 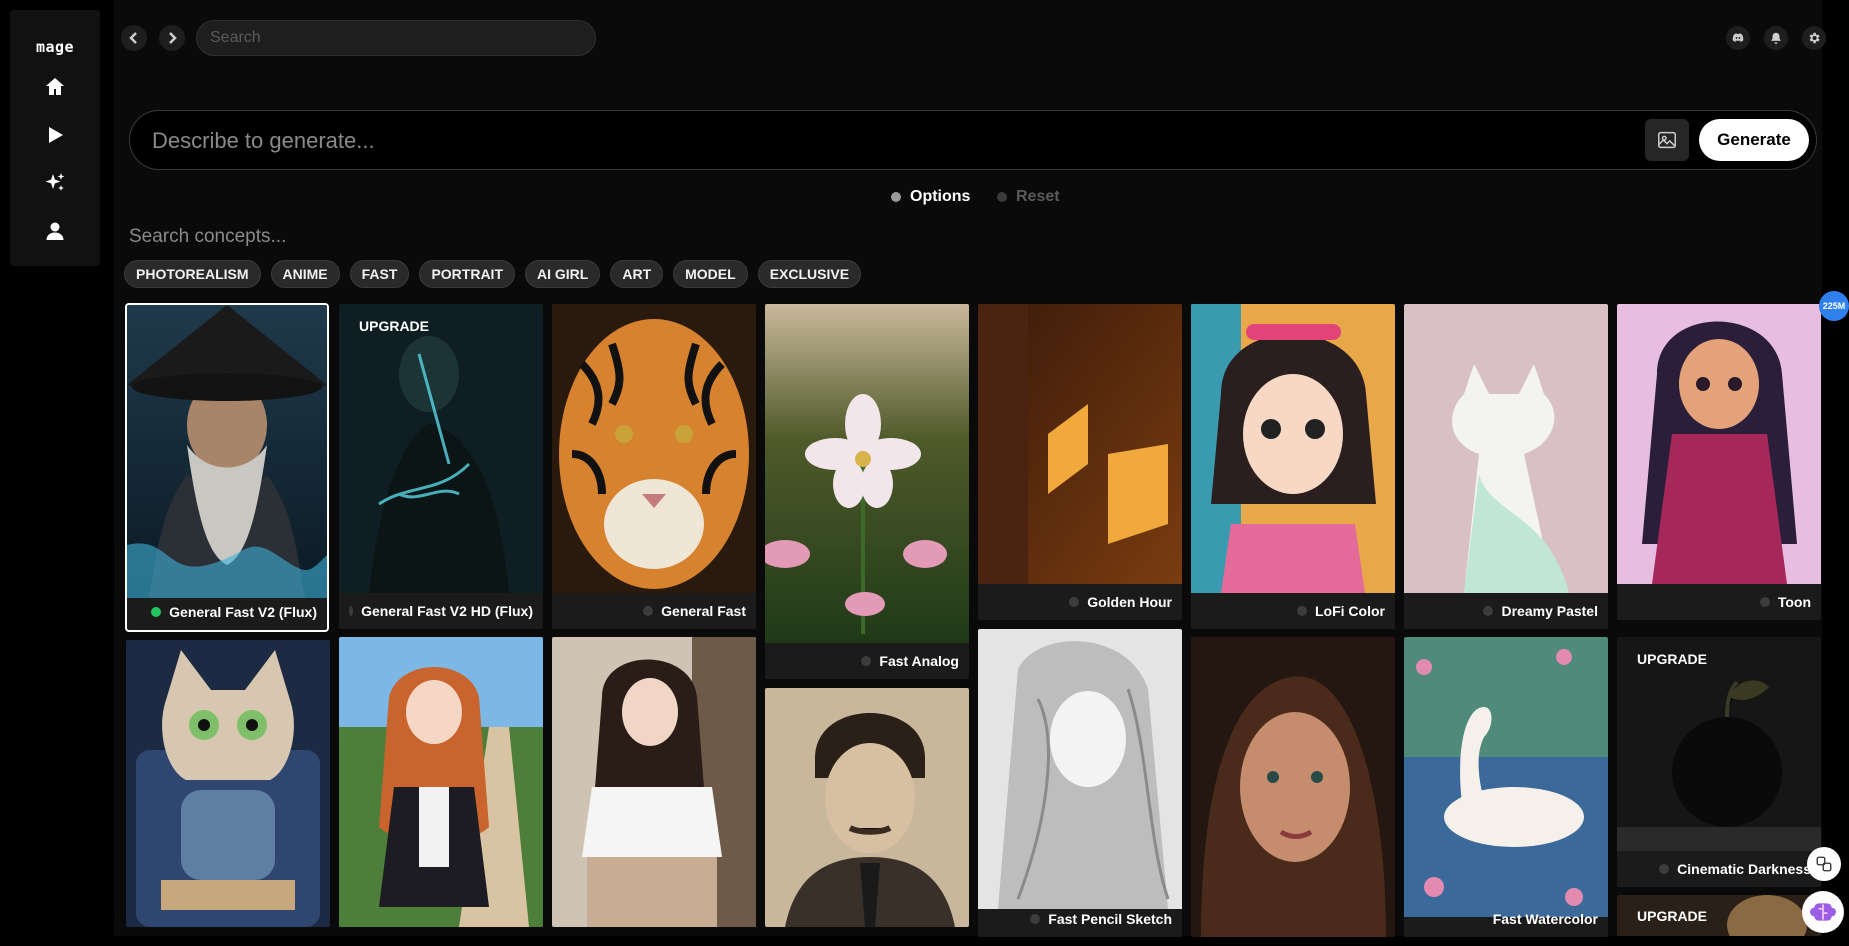 I want to click on reset-label: Reset, so click(x=1038, y=196).